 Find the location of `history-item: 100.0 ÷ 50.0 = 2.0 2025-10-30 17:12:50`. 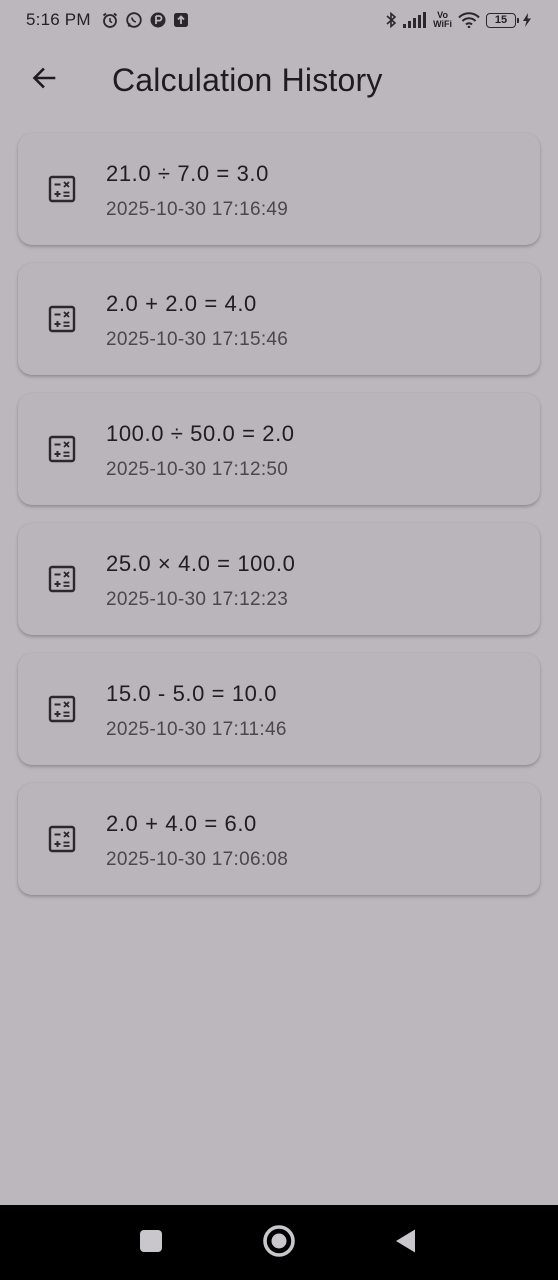

history-item: 100.0 ÷ 50.0 = 2.0 2025-10-30 17:12:50 is located at coordinates (279, 449).